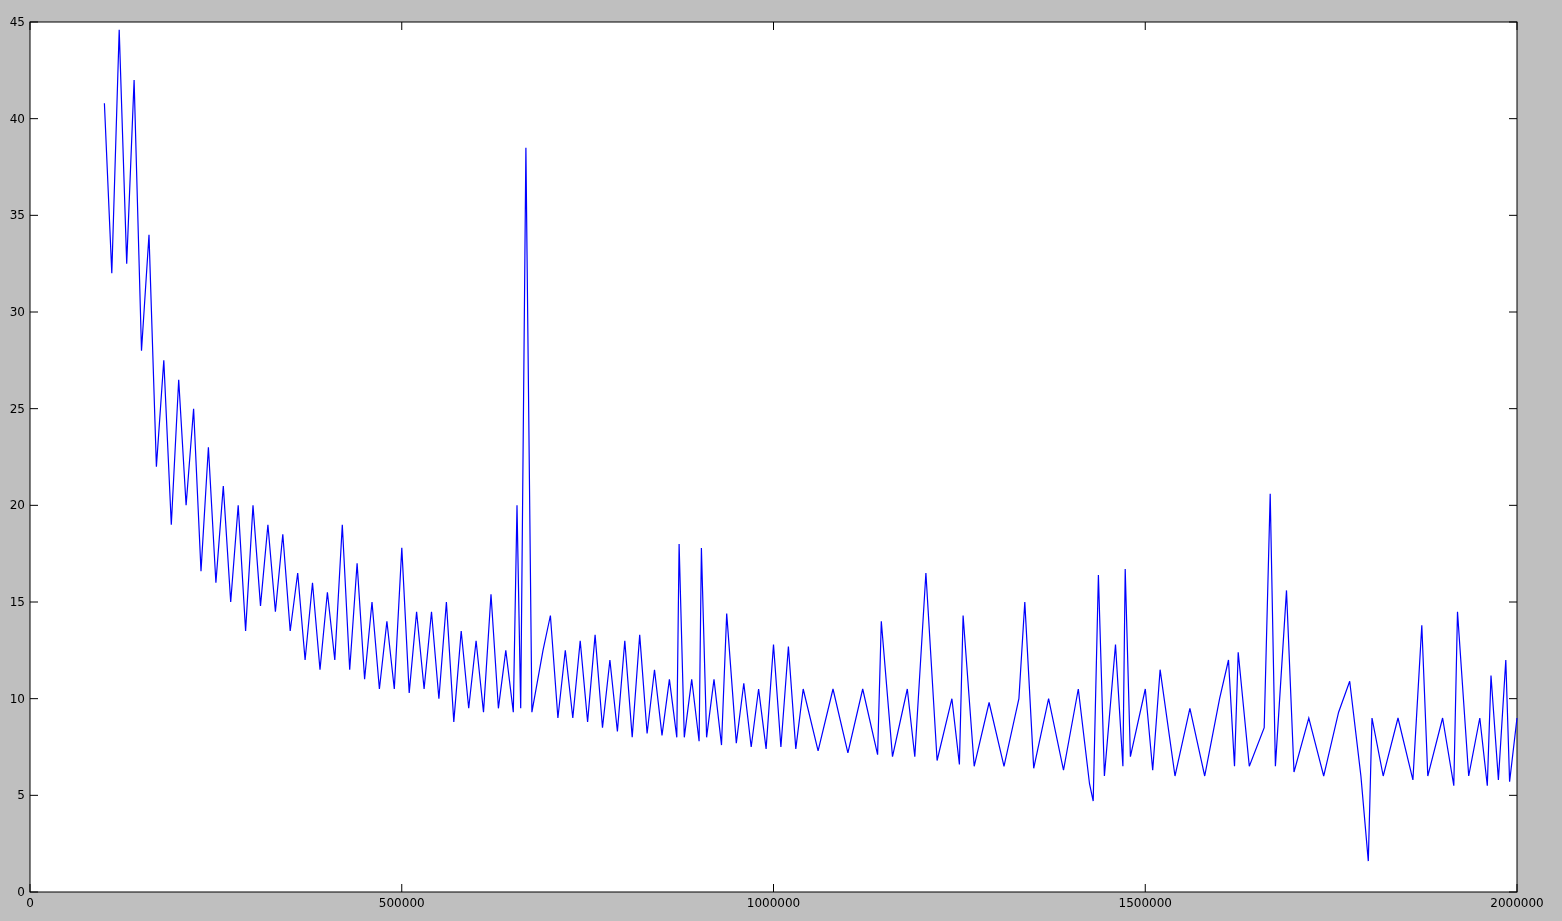 This screenshot has height=921, width=1562. Describe the element at coordinates (17, 602) in the screenshot. I see `y-tick-label: 15` at that location.